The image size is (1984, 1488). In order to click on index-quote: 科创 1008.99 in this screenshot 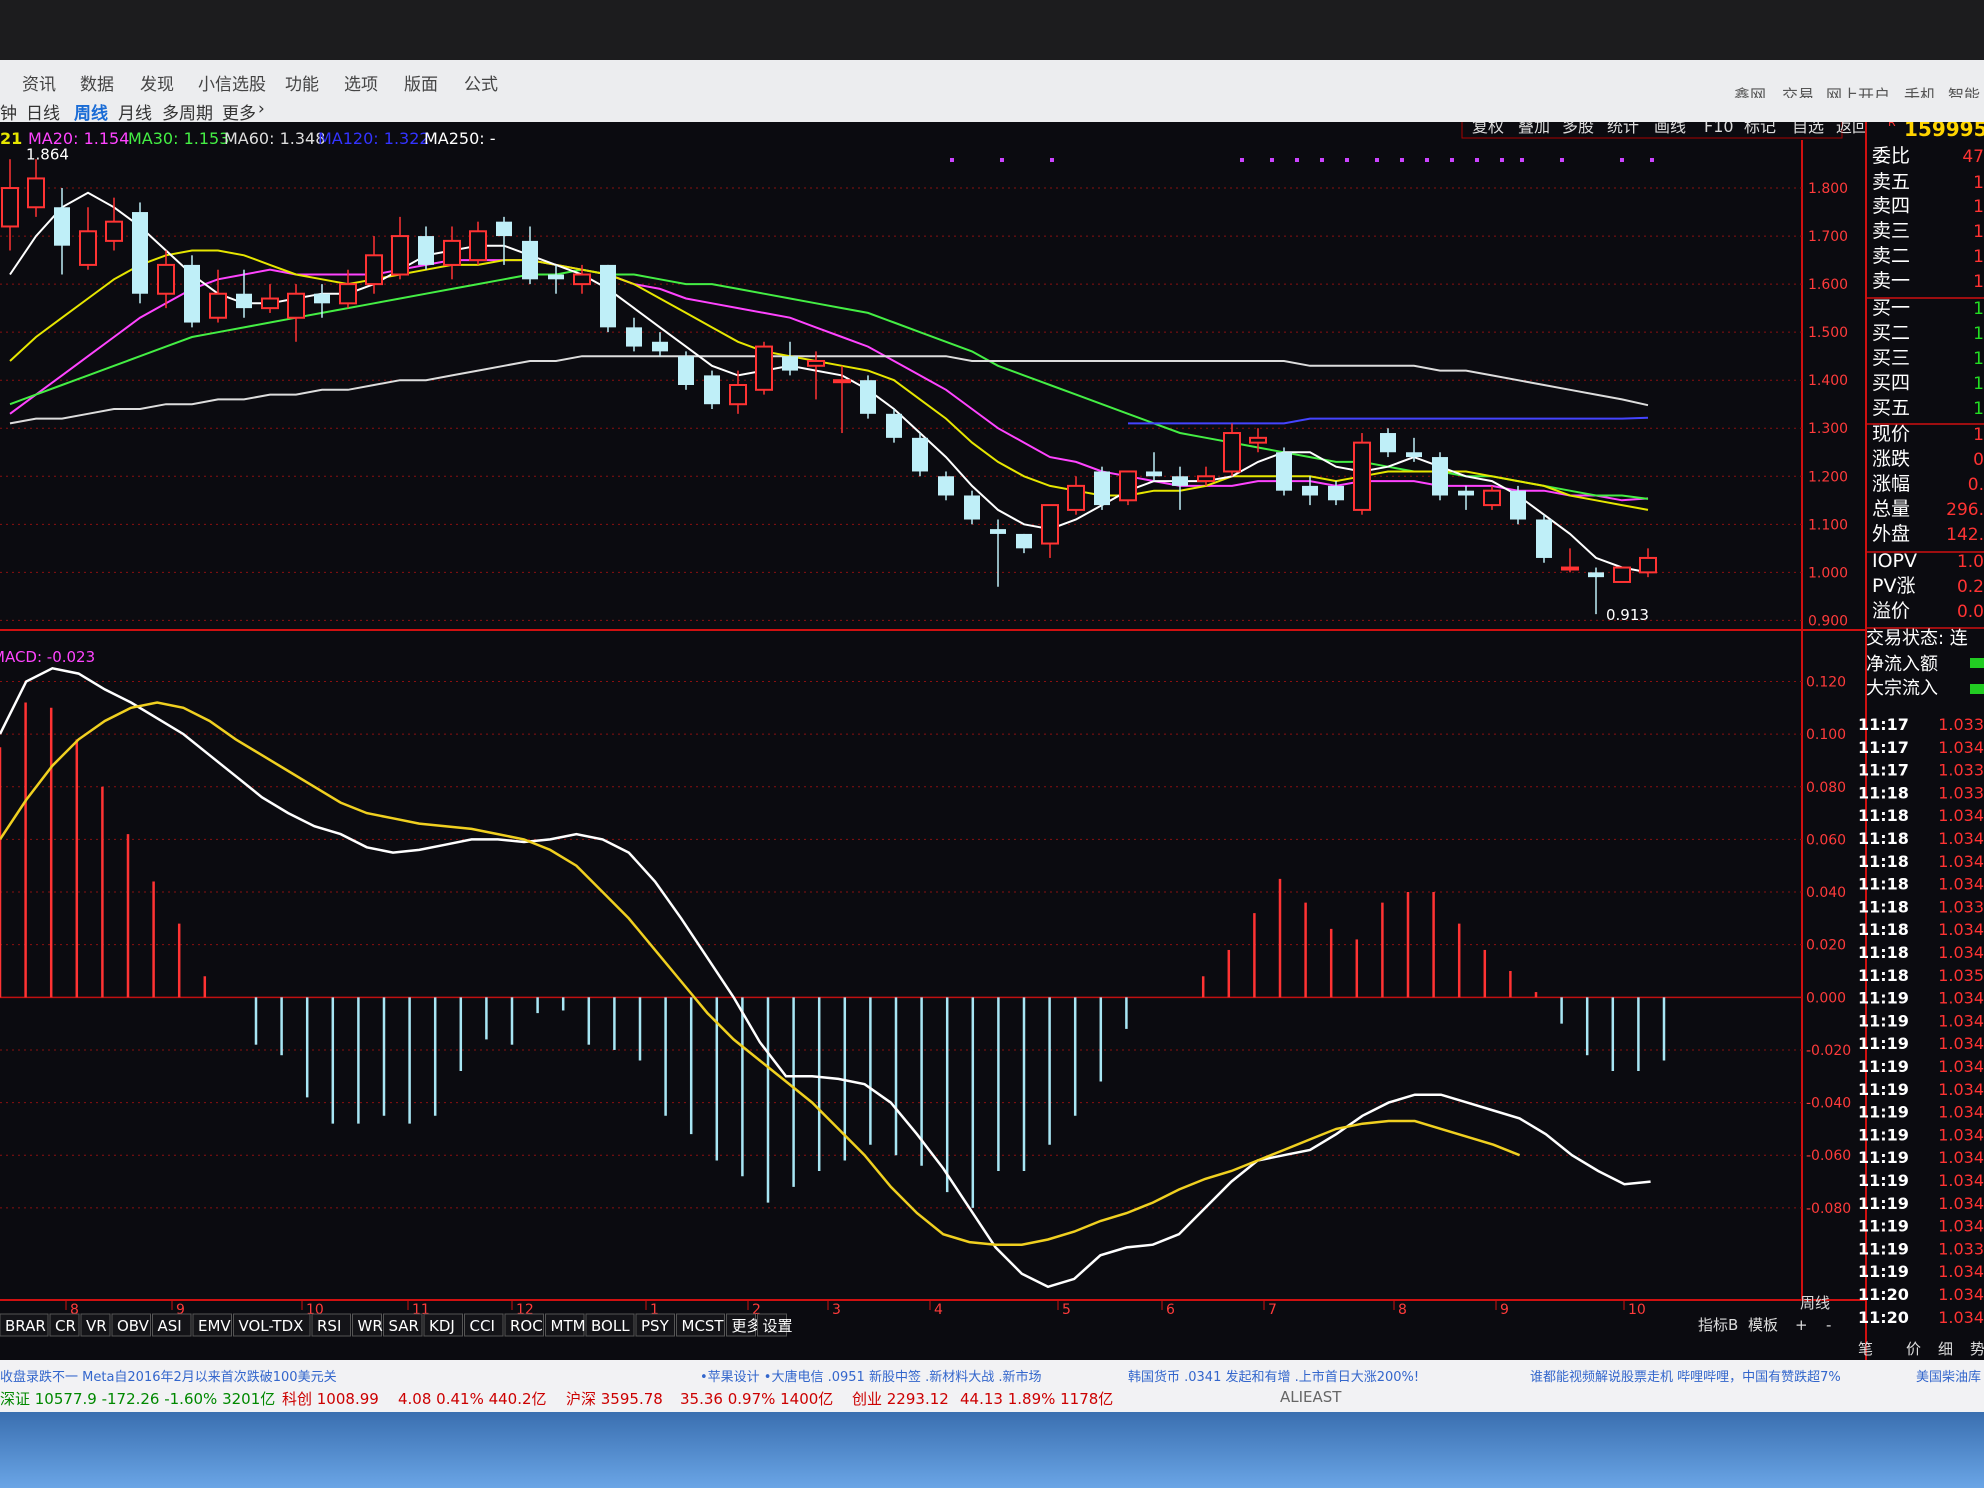, I will do `click(330, 1398)`.